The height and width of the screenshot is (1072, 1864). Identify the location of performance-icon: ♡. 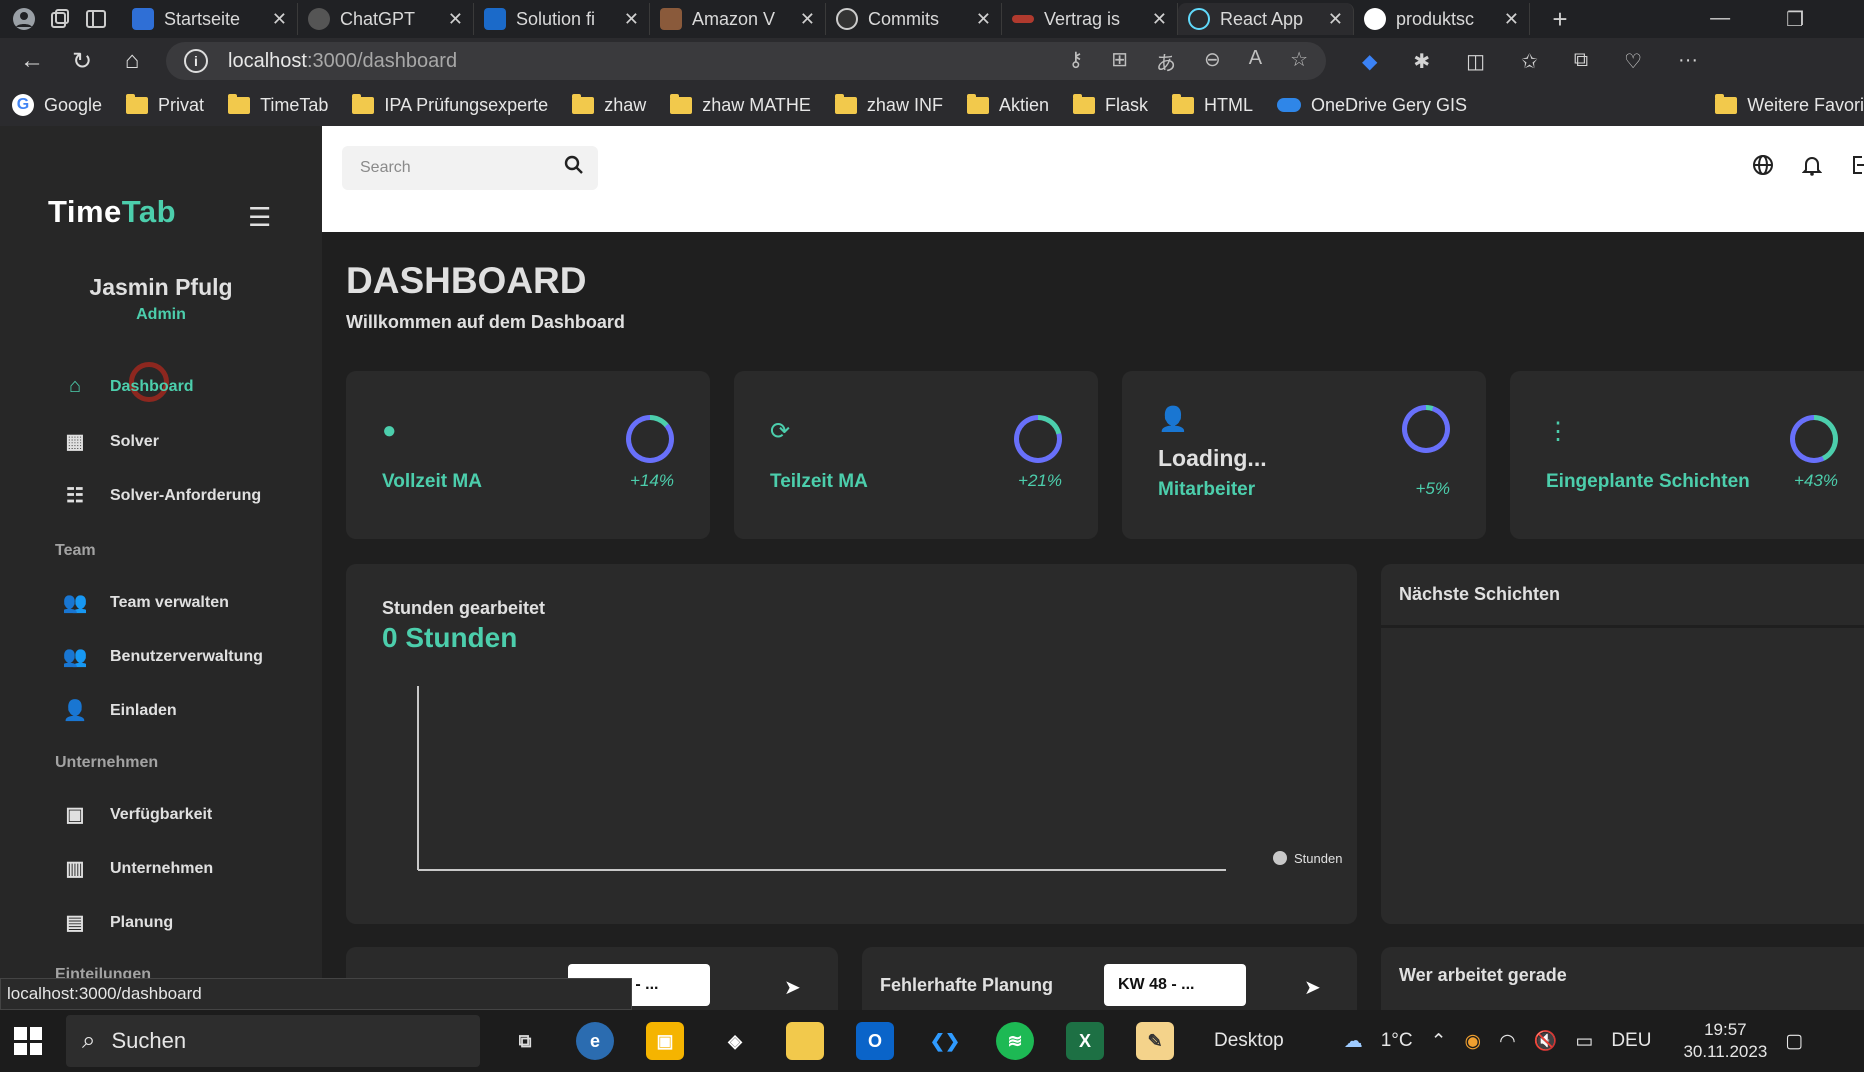
(1633, 61).